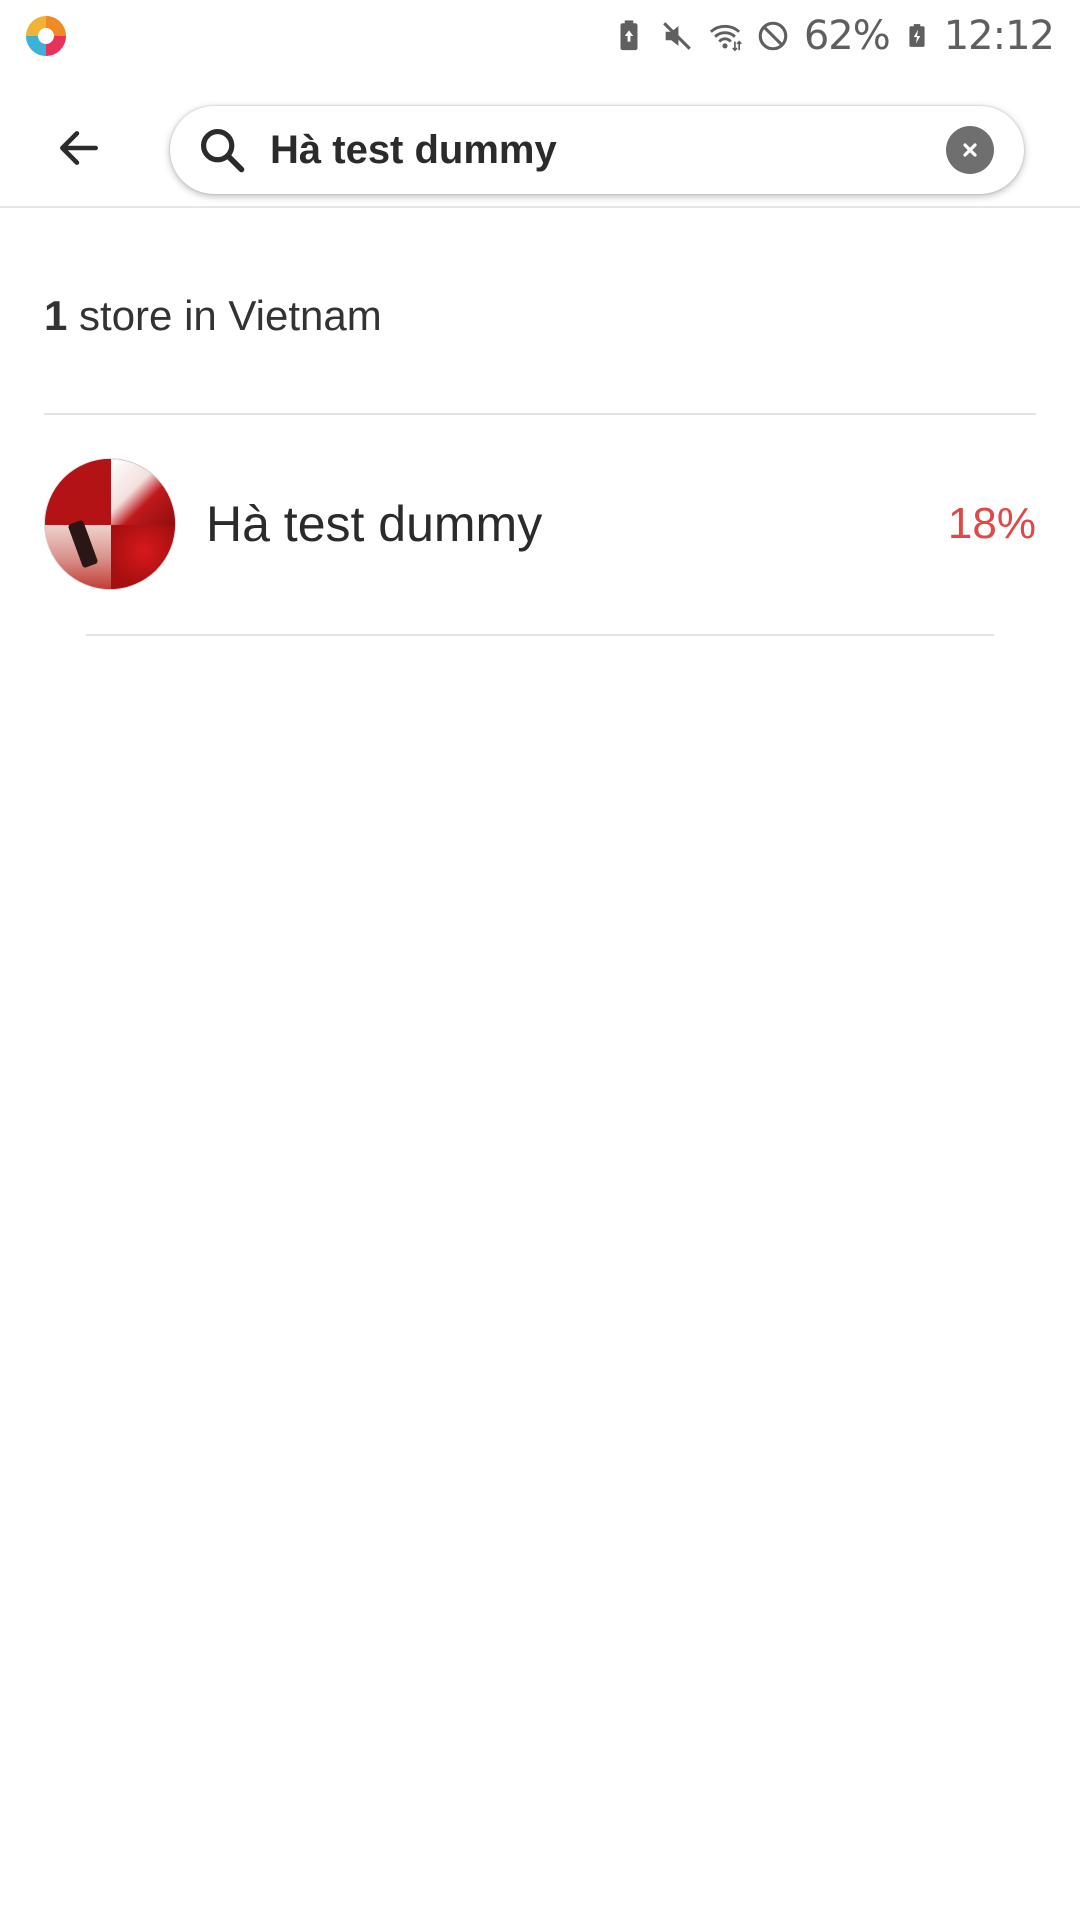 This screenshot has height=1920, width=1080. I want to click on status-icons: 62% 12:12, so click(833, 36).